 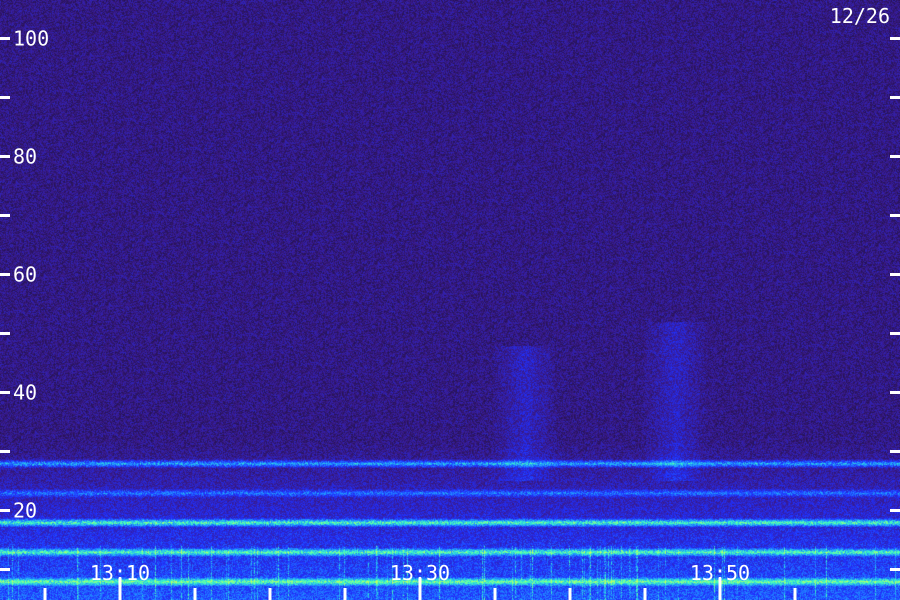 I want to click on y-tick-label: 20, so click(x=25, y=511).